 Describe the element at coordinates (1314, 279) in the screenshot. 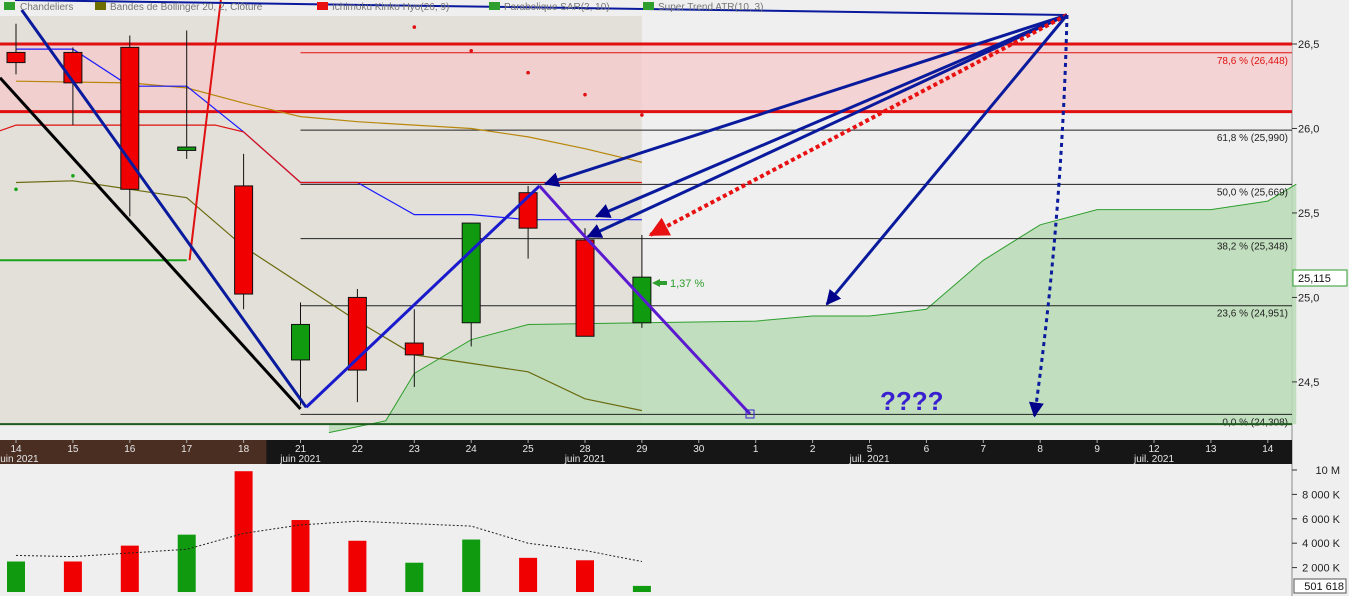

I see `current-price-label: 25,115` at that location.